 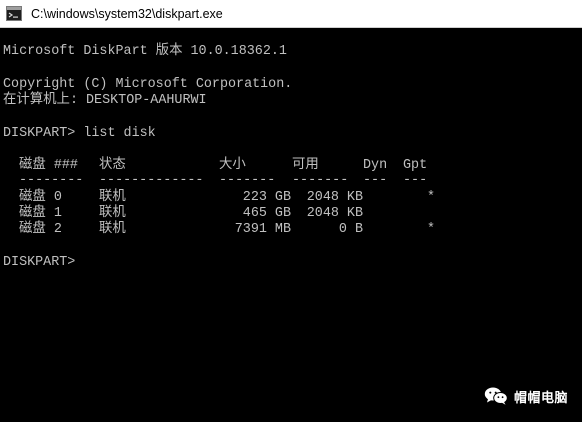 What do you see at coordinates (79, 133) in the screenshot?
I see `command-line: DISKPART> list disk` at bounding box center [79, 133].